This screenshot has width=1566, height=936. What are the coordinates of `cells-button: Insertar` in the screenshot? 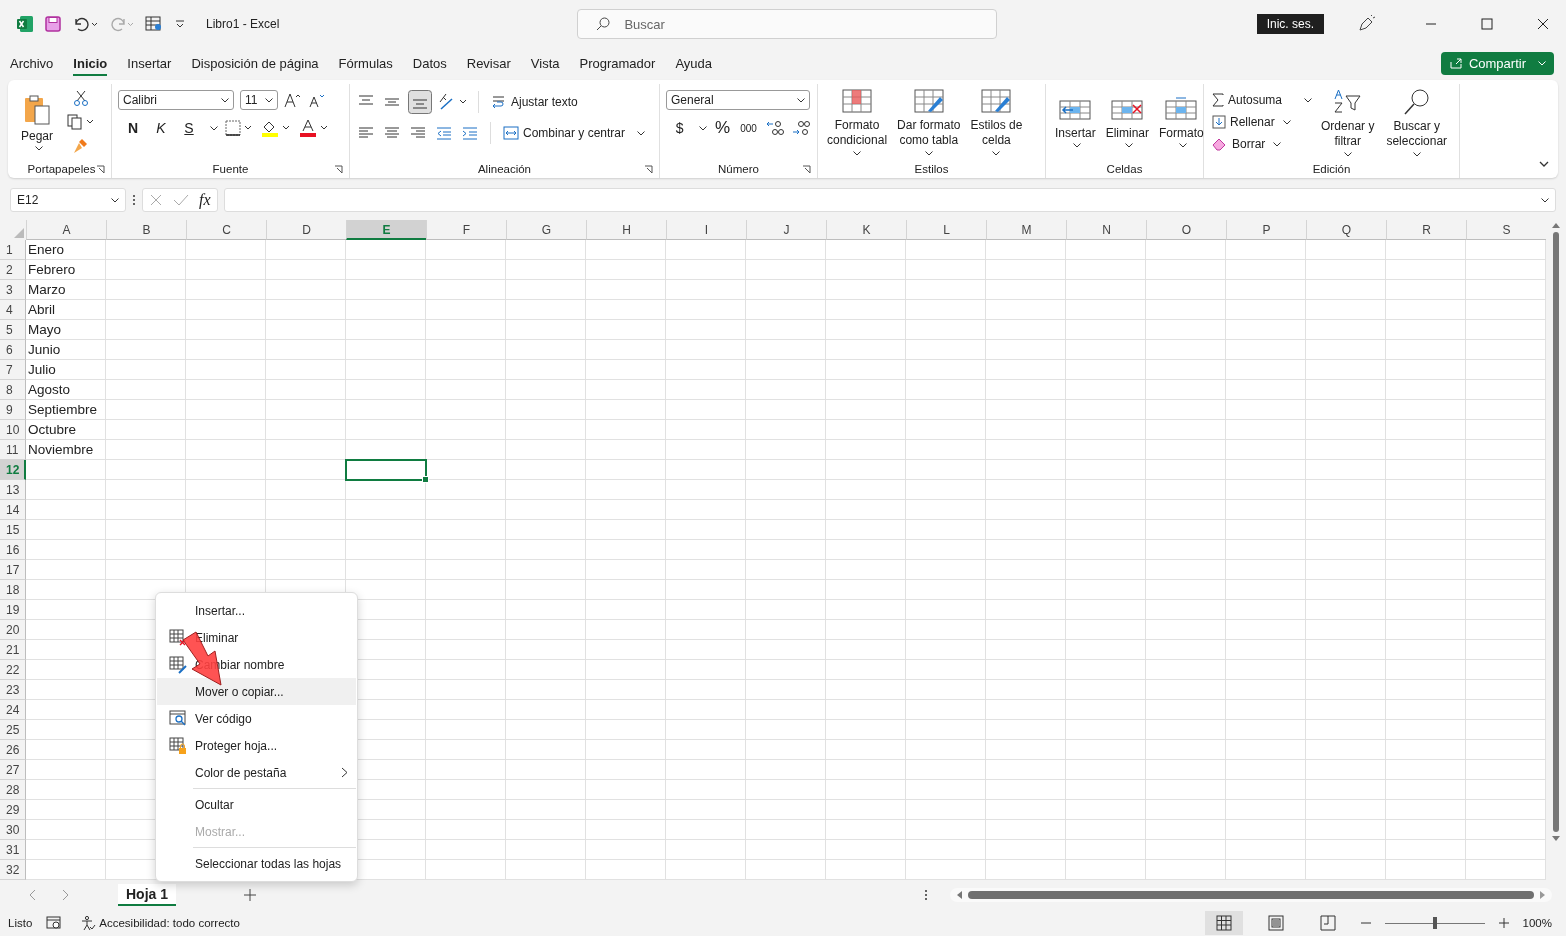 It's located at (1075, 122).